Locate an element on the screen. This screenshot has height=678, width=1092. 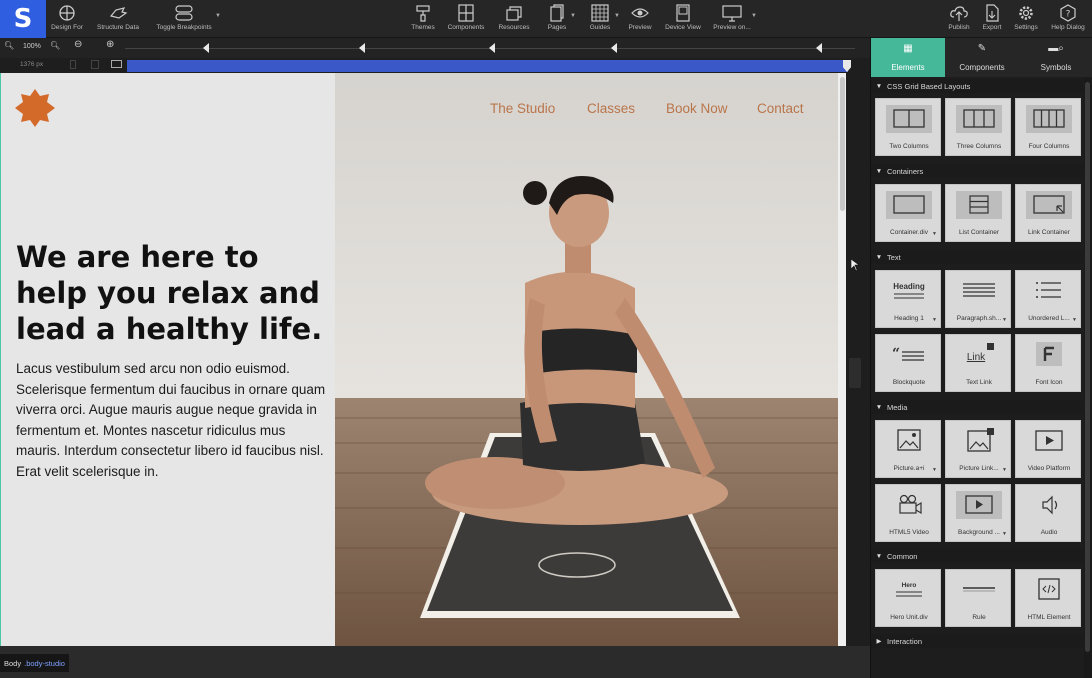
resources-button: Resources is located at coordinates (514, 19).